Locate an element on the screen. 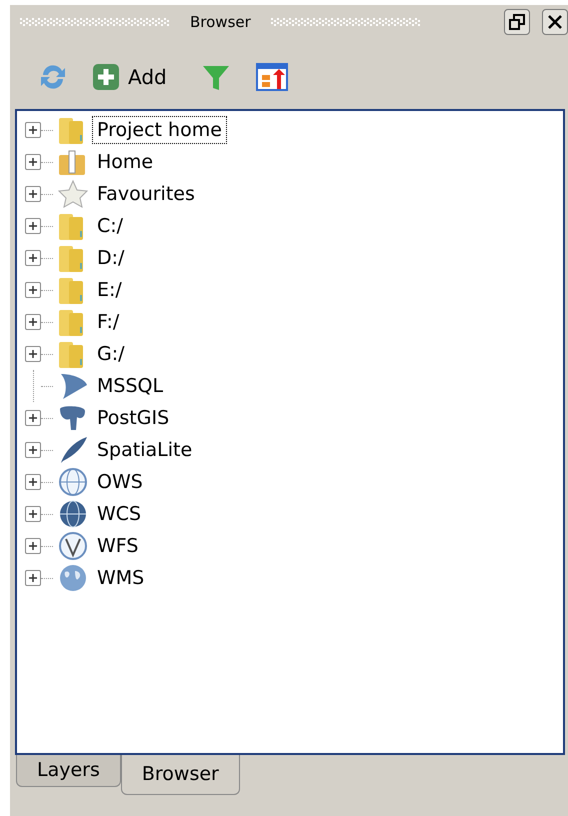  tree-item: PostGIS is located at coordinates (133, 418).